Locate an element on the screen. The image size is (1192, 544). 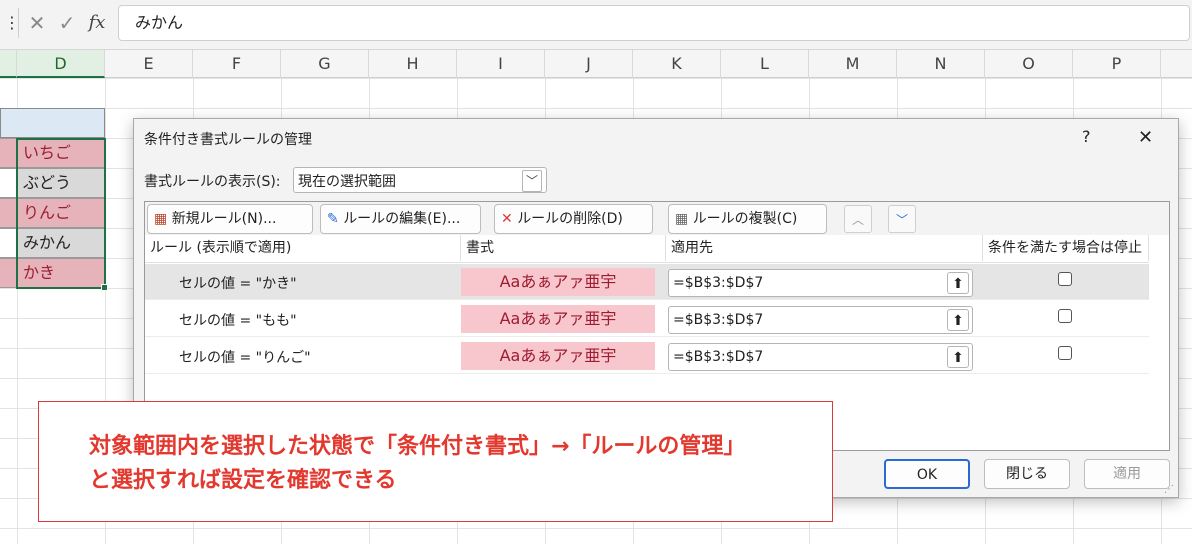
column-header-o: O is located at coordinates (1029, 64).